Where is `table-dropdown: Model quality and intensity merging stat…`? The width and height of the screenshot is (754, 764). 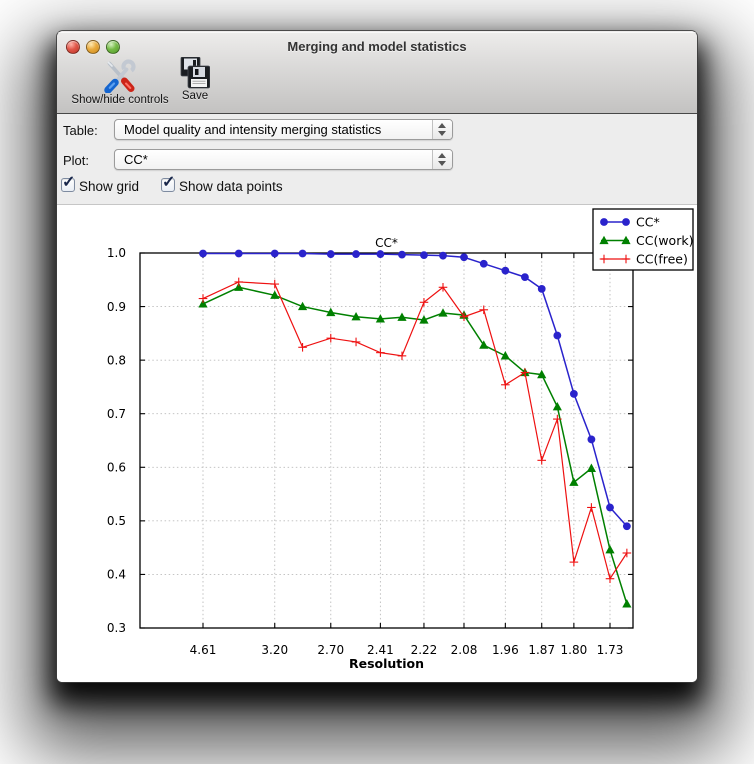
table-dropdown: Model quality and intensity merging stat… is located at coordinates (283, 129).